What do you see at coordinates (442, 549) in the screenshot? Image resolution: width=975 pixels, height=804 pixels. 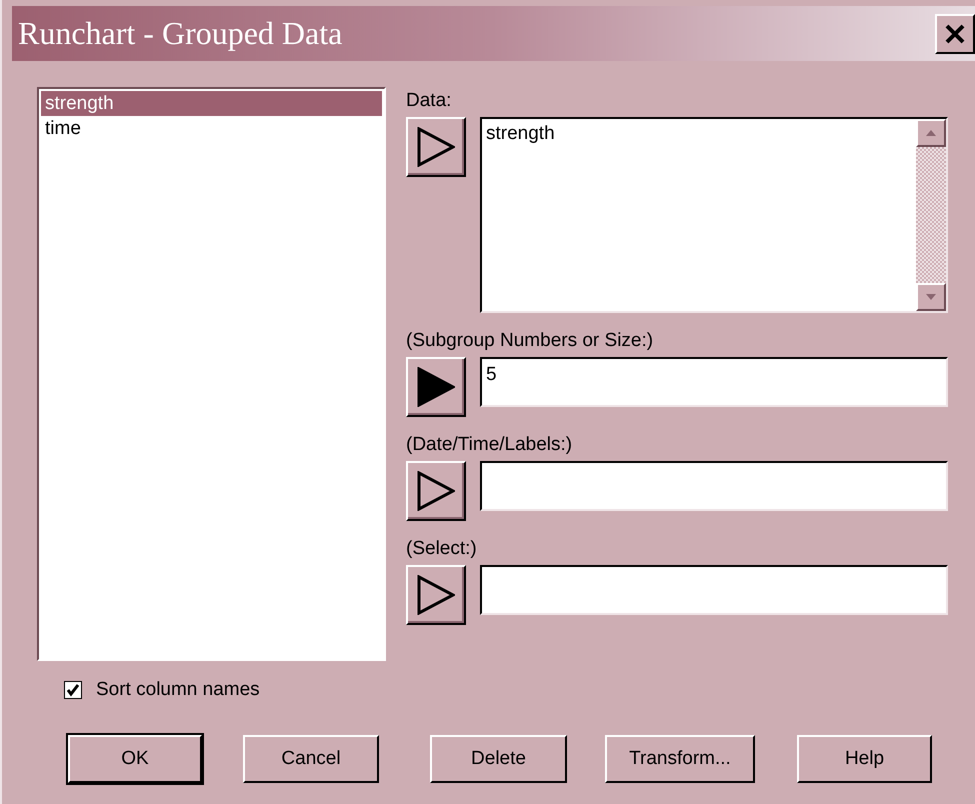 I see `field-label: (Select:)` at bounding box center [442, 549].